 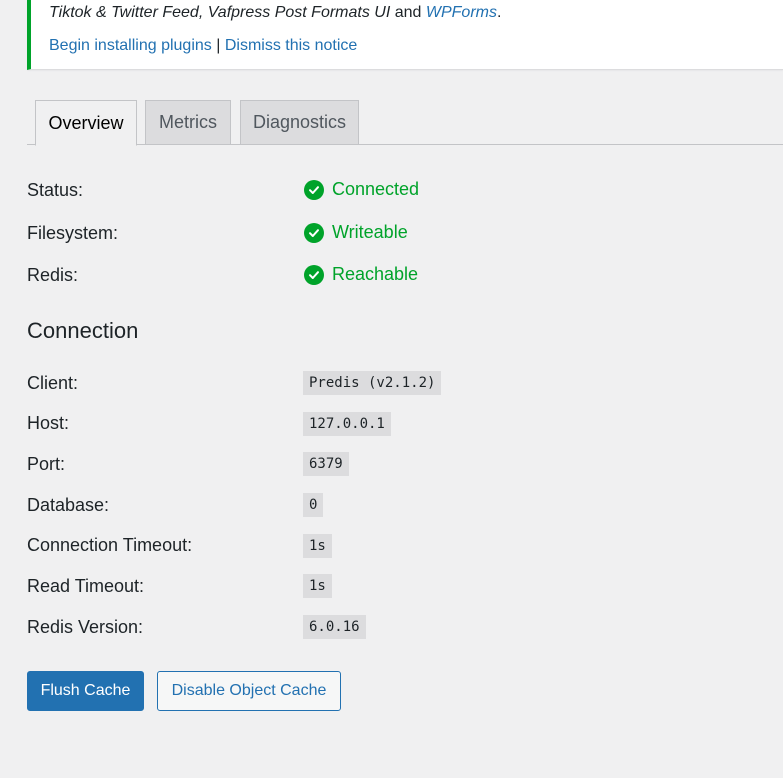 I want to click on wpforms-link-label: WPForms, so click(x=461, y=12).